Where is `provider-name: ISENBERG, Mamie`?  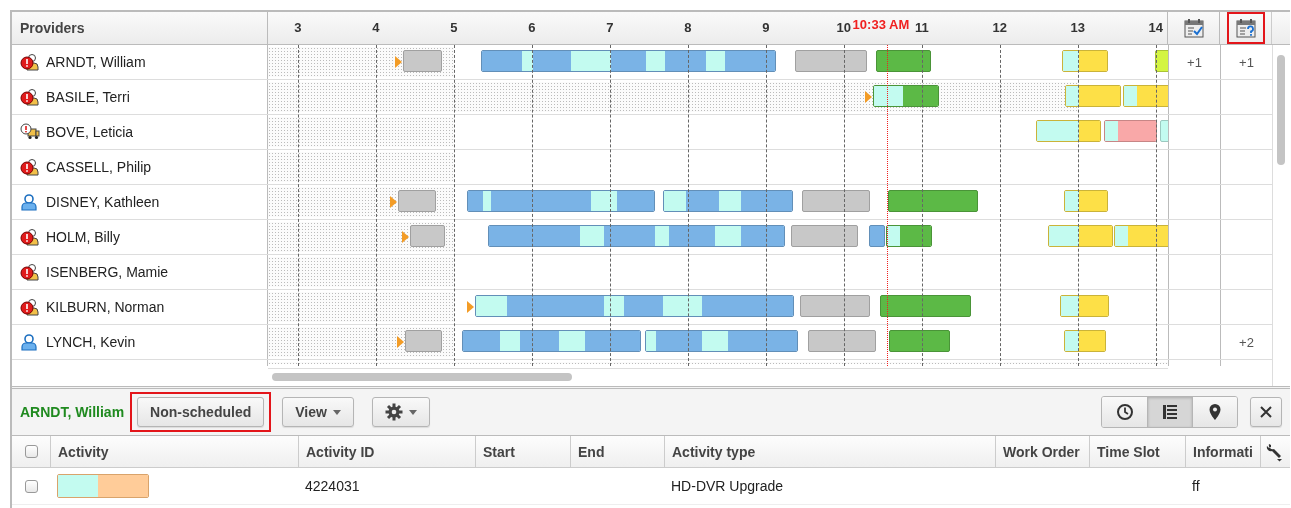 provider-name: ISENBERG, Mamie is located at coordinates (107, 272).